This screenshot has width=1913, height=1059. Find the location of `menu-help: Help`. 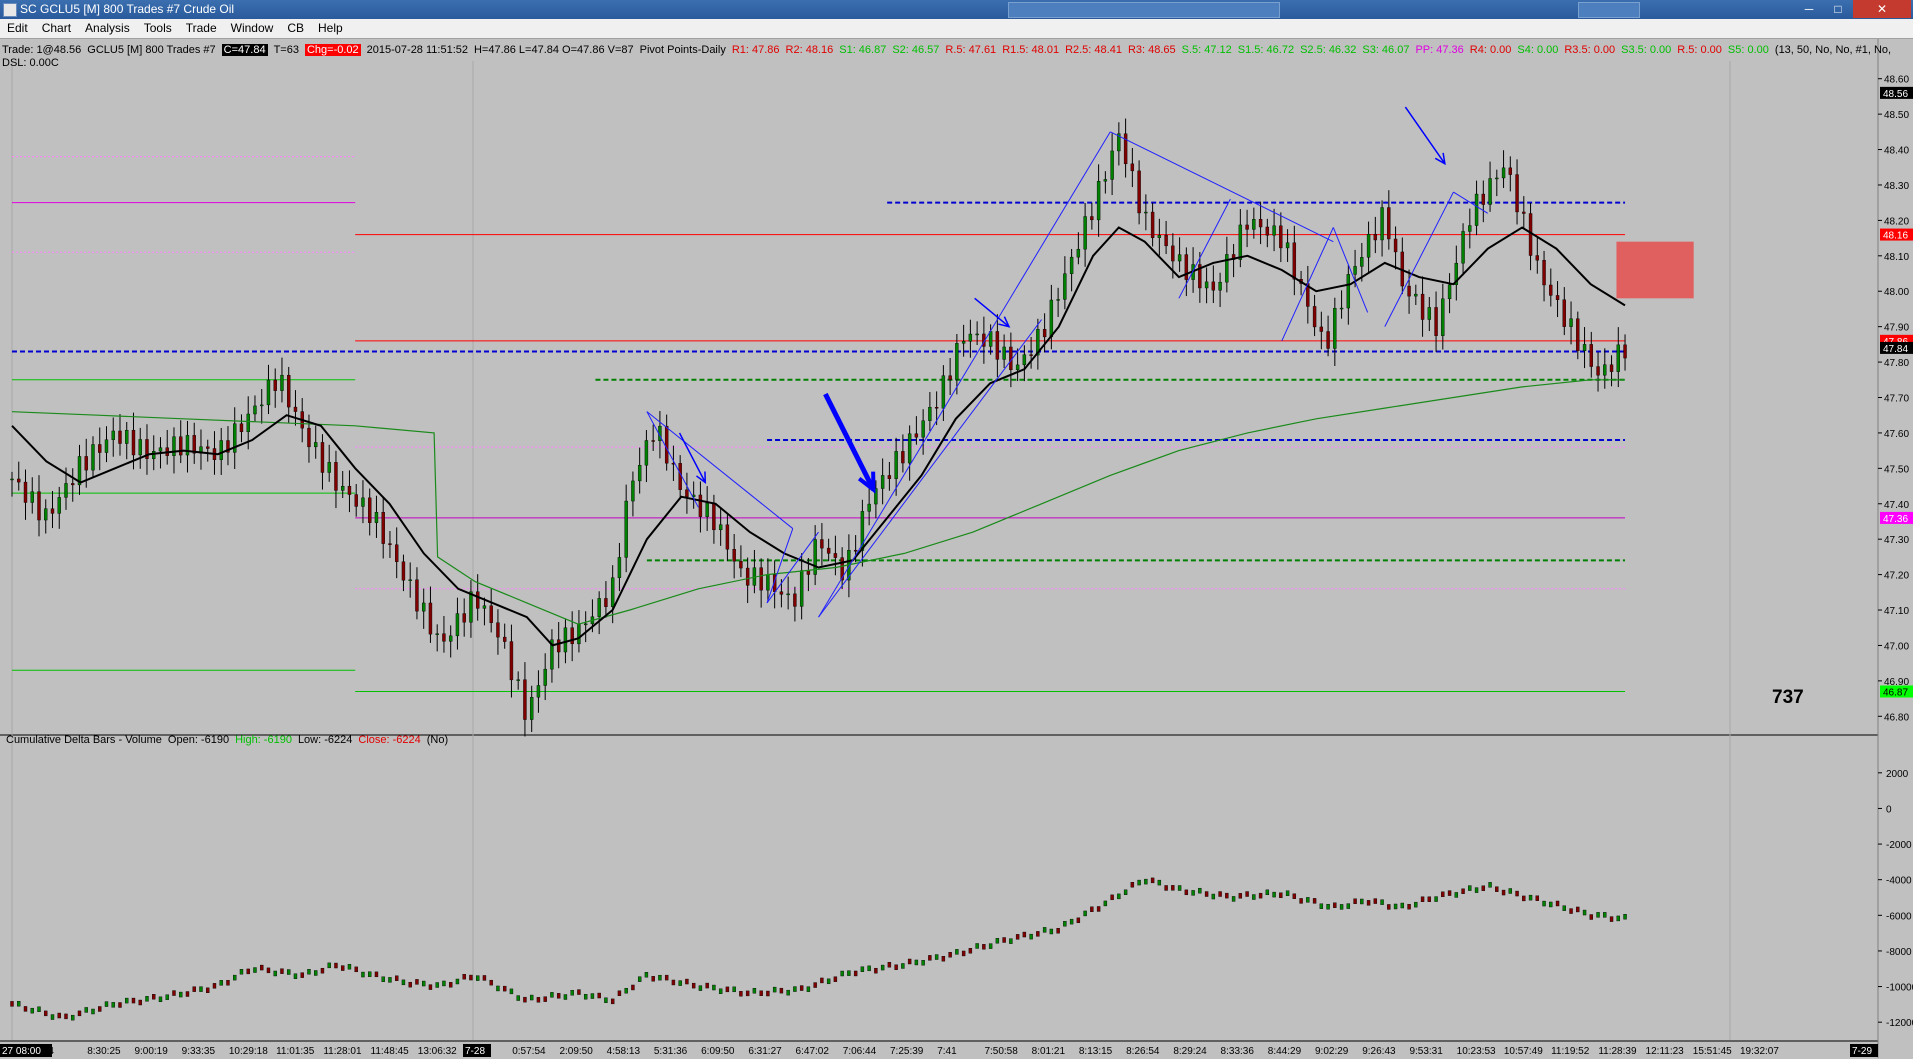

menu-help: Help is located at coordinates (330, 28).